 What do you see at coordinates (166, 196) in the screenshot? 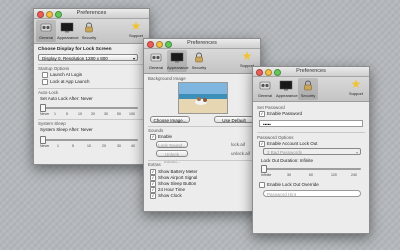
I see `show-clock-checkbox: ✓ Show Clock` at bounding box center [166, 196].